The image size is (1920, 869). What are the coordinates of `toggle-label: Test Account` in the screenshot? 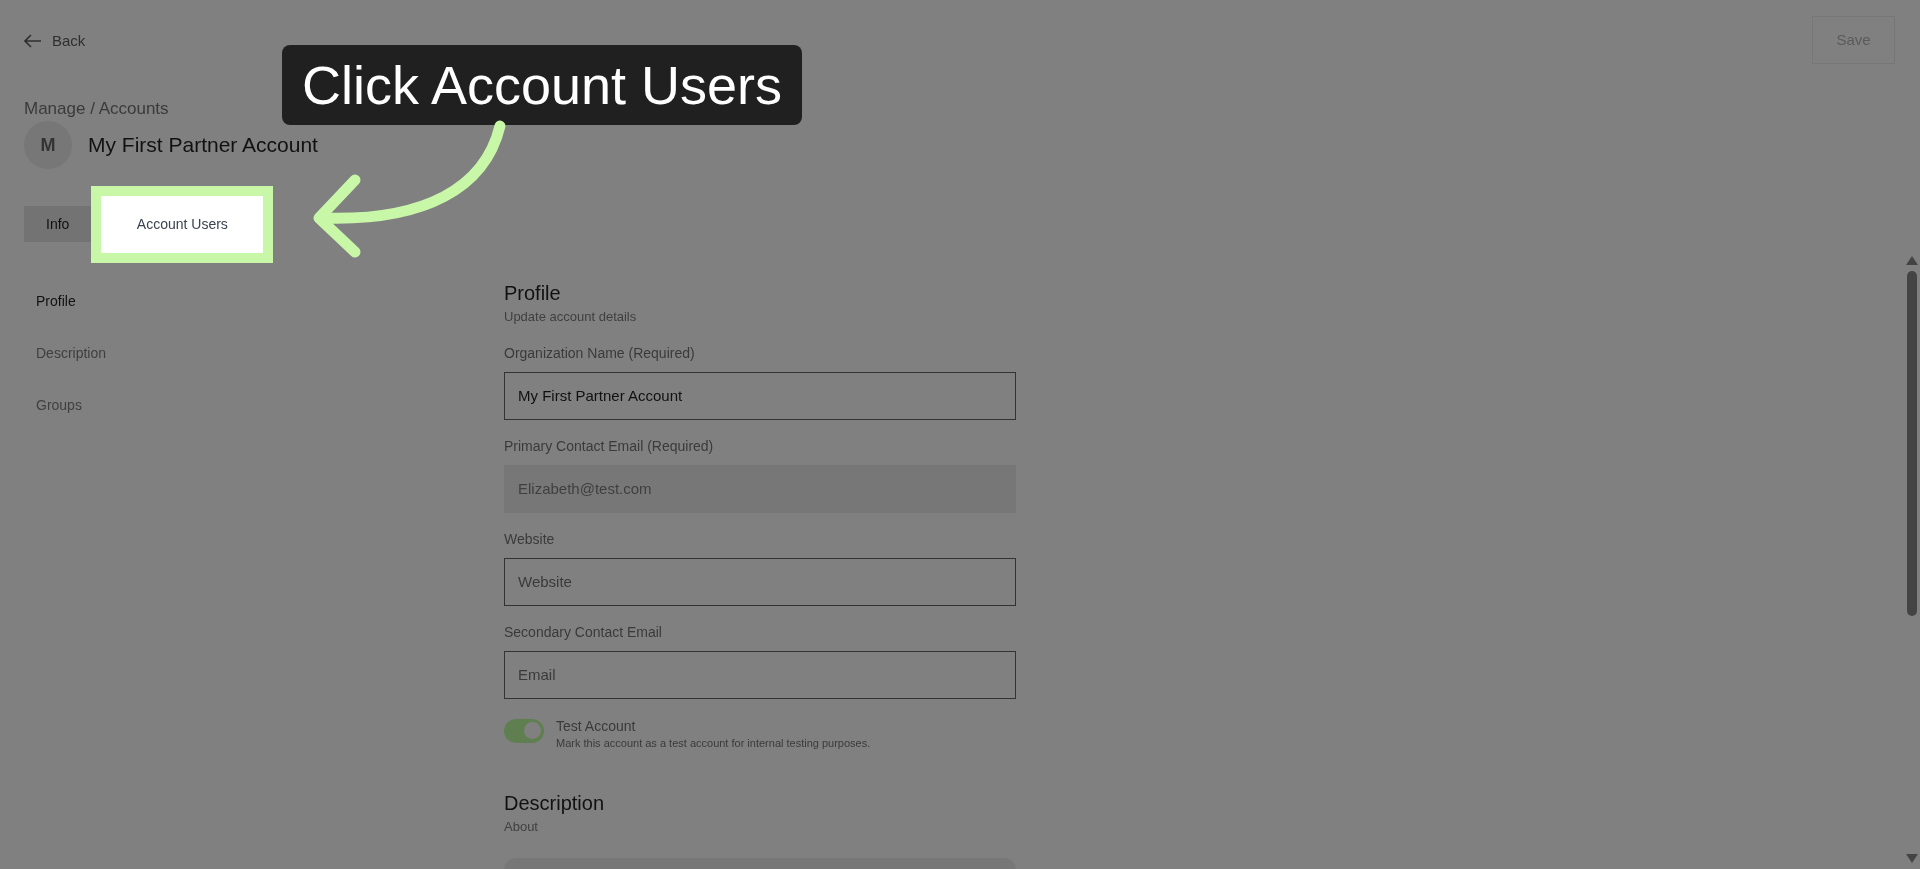 It's located at (596, 725).